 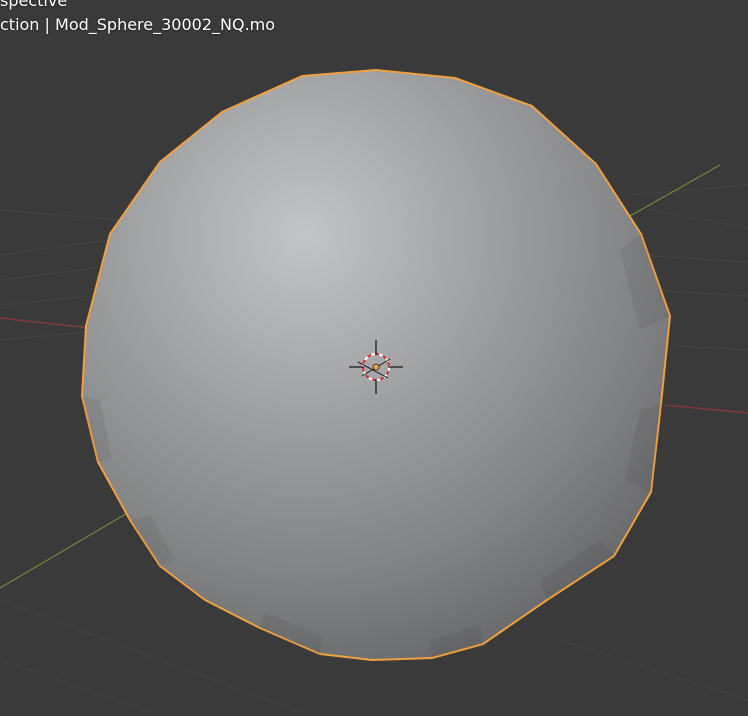 I want to click on collection-object-label: ction | Mod_Sphere_30002_NQ.mo, so click(x=138, y=24).